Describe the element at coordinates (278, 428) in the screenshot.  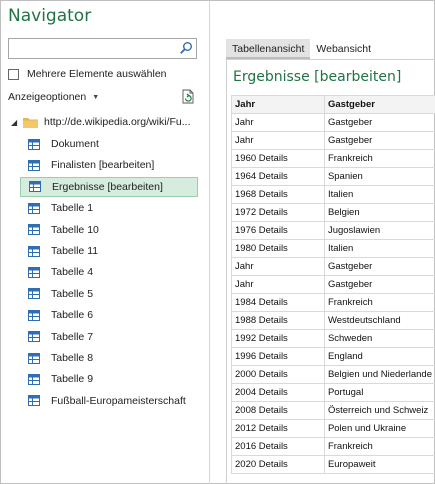
I see `table-cell: 2012 Details` at that location.